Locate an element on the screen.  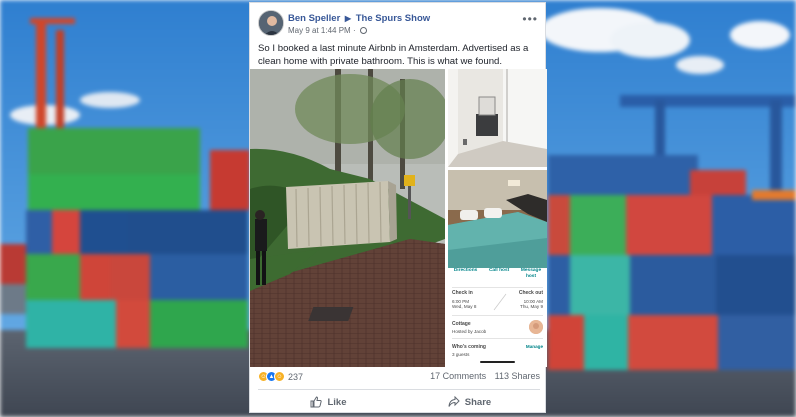
checkin-block: Check in 6:00 PM Wed, May 8 is located at coordinates (464, 299).